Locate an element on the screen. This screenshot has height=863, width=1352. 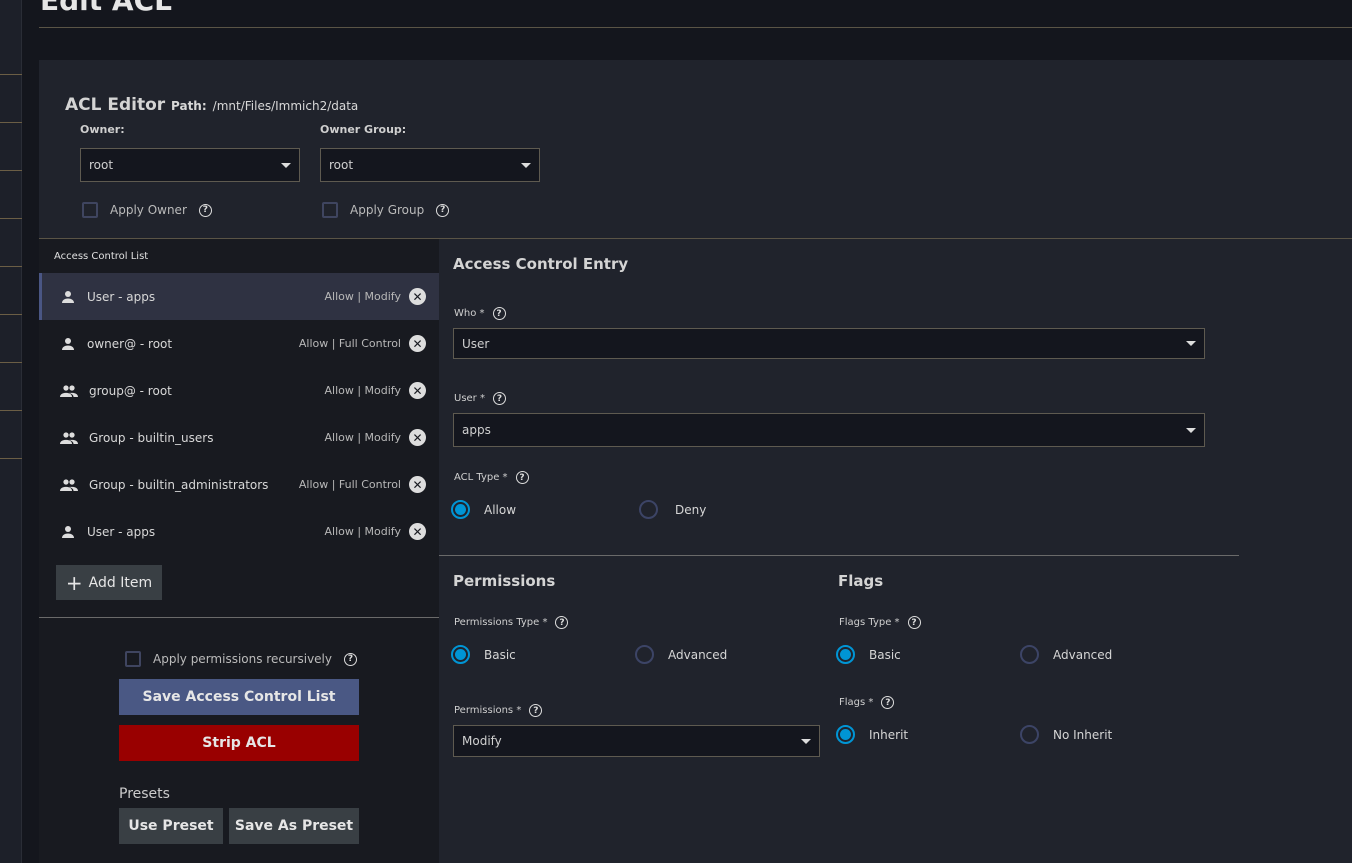
permissions-title: Permissions is located at coordinates (504, 581).